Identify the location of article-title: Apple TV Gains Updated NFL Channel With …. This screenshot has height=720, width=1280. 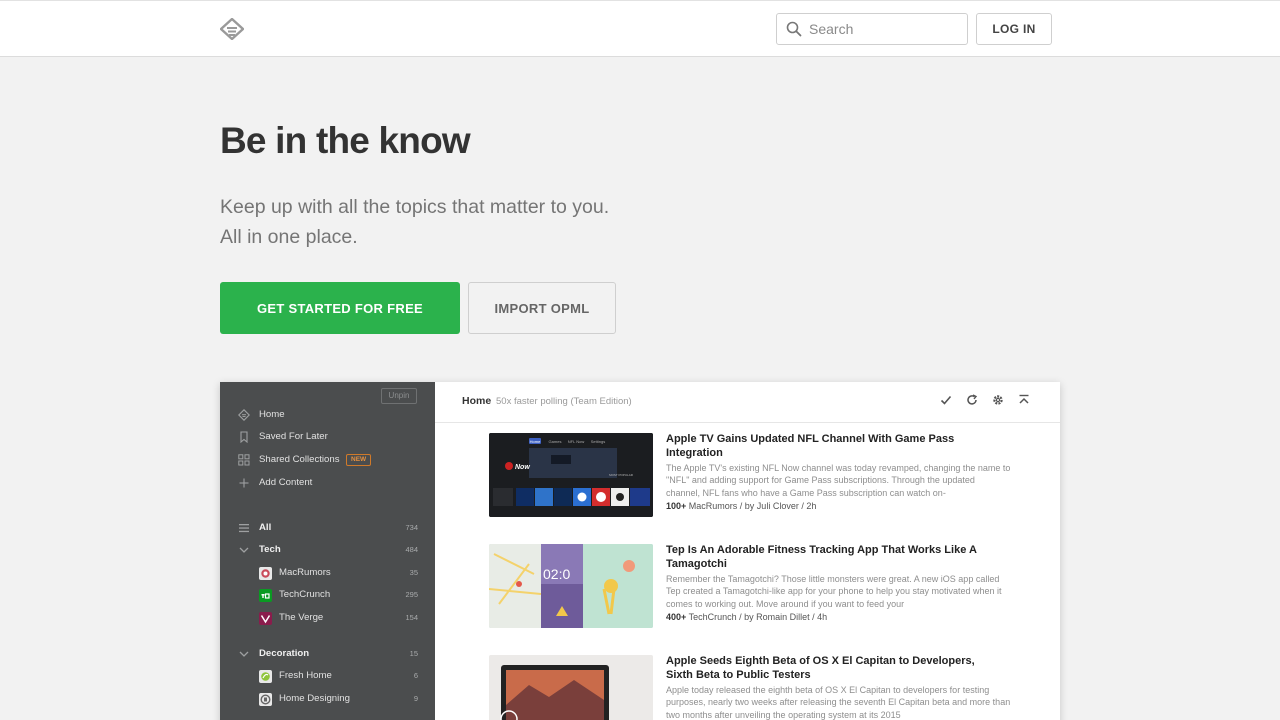
(831, 446).